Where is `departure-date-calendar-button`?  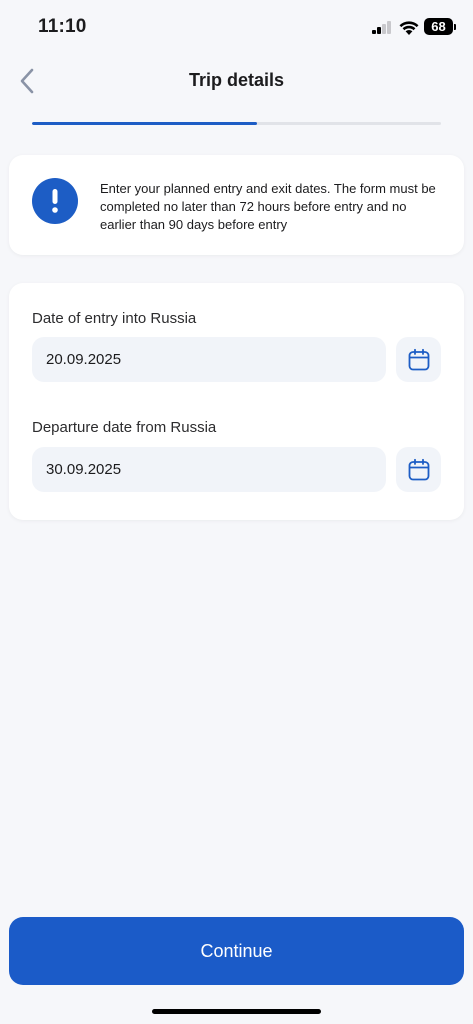
departure-date-calendar-button is located at coordinates (418, 469).